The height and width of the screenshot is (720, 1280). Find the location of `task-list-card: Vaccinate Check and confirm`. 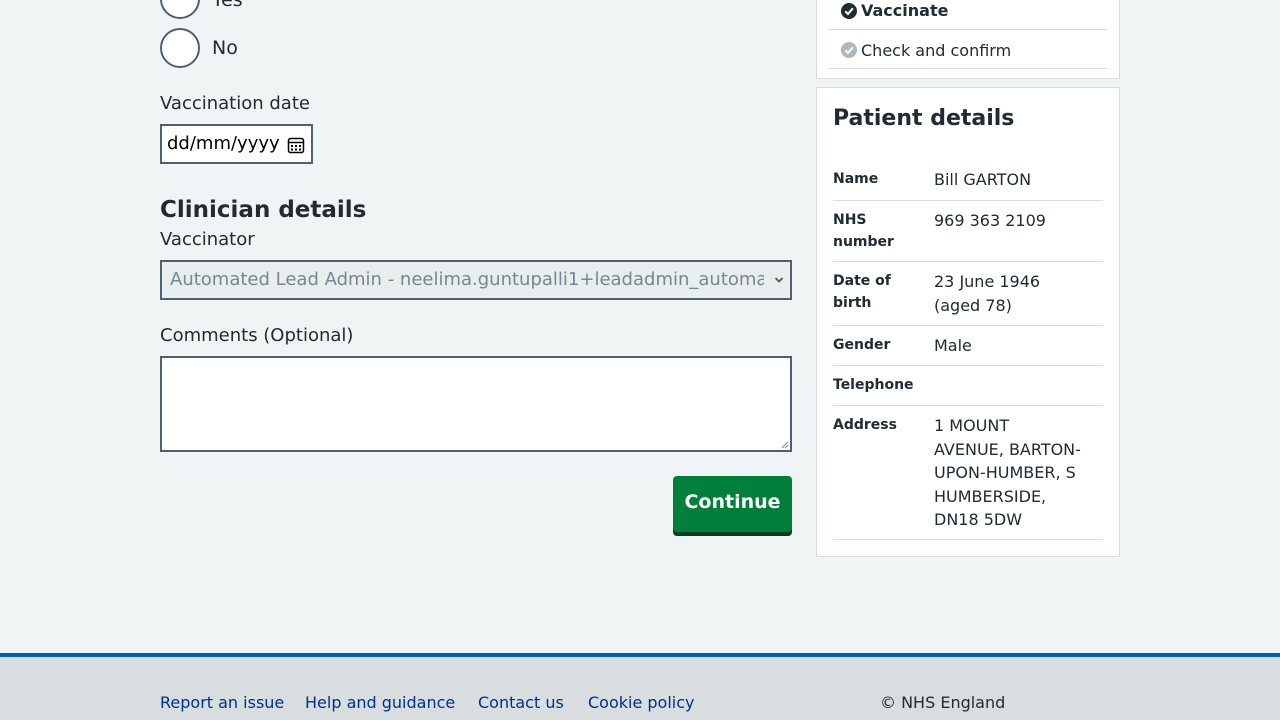

task-list-card: Vaccinate Check and confirm is located at coordinates (968, 39).